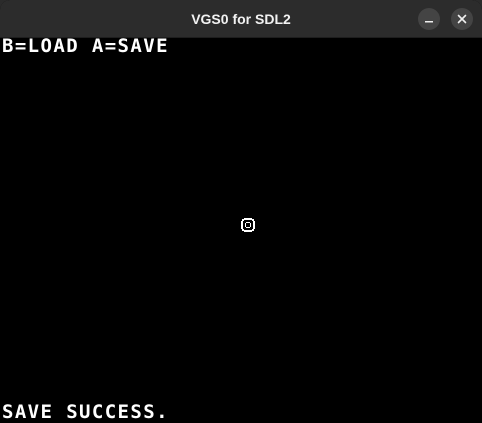 The width and height of the screenshot is (482, 423). I want to click on title-bar: VGS0 for SDL2, so click(241, 19).